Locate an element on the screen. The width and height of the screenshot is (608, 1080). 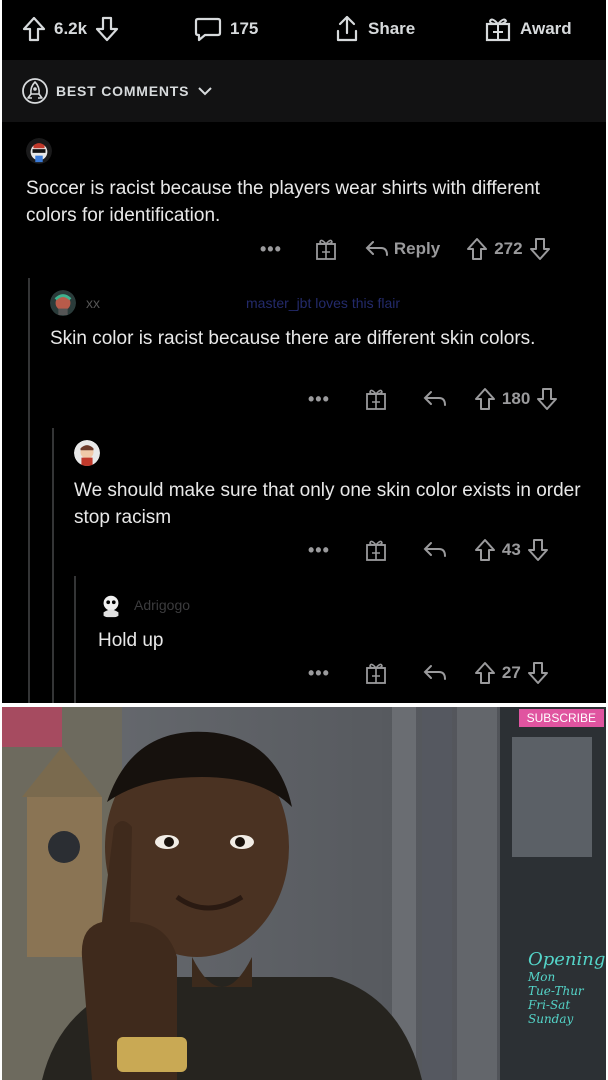
comment-actions: ••• Reply 272 is located at coordinates (405, 249).